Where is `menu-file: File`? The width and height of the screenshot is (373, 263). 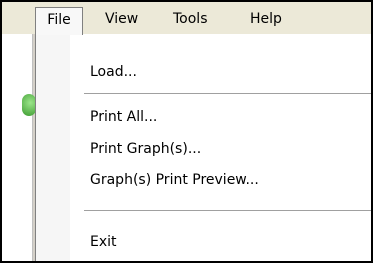
menu-file: File is located at coordinates (59, 21).